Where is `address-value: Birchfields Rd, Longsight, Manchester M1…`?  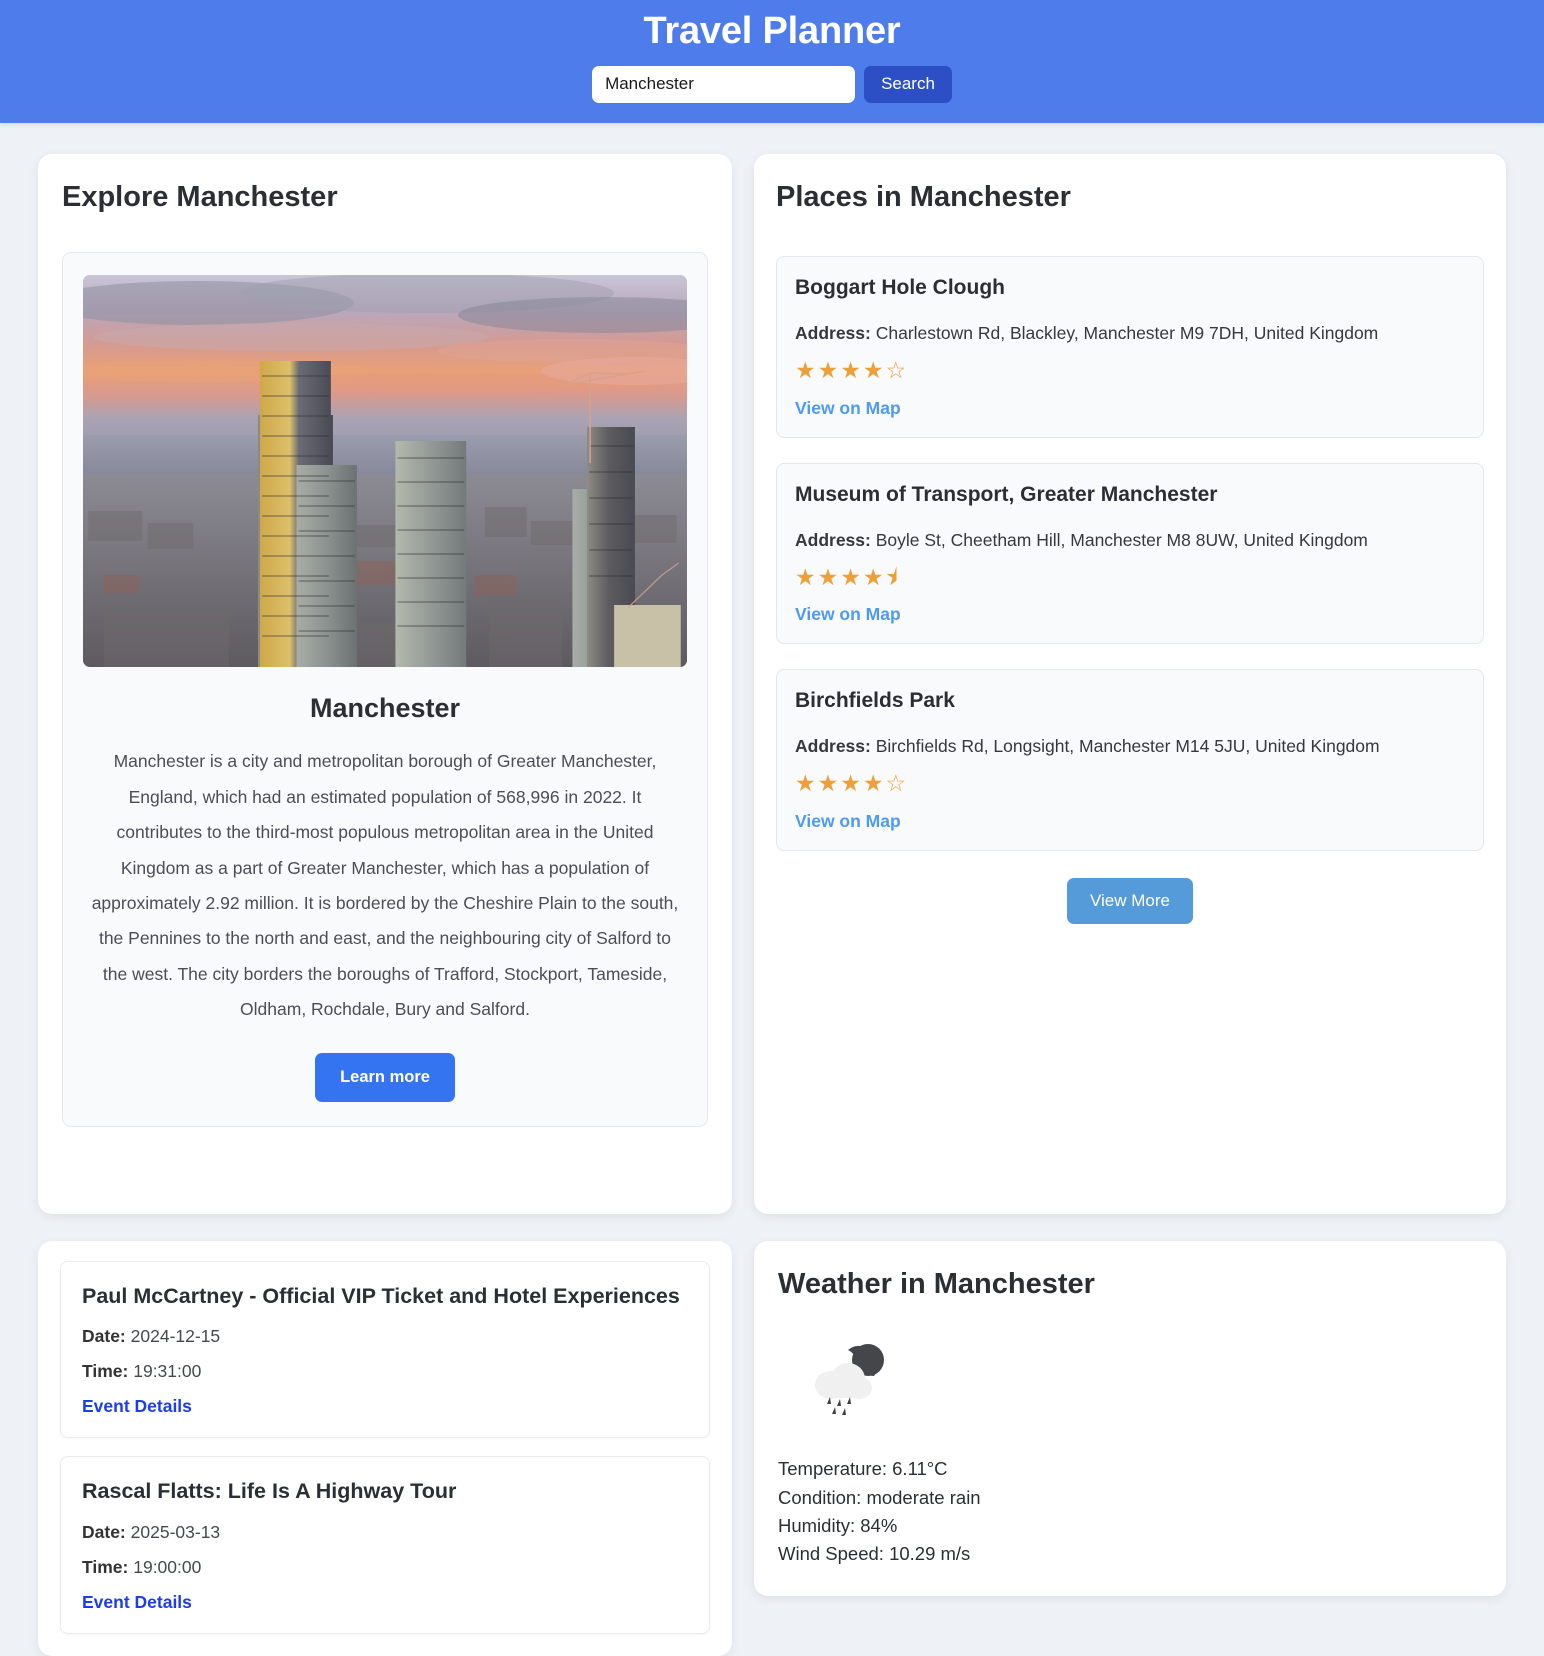
address-value: Birchfields Rd, Longsight, Manchester M1… is located at coordinates (1127, 746).